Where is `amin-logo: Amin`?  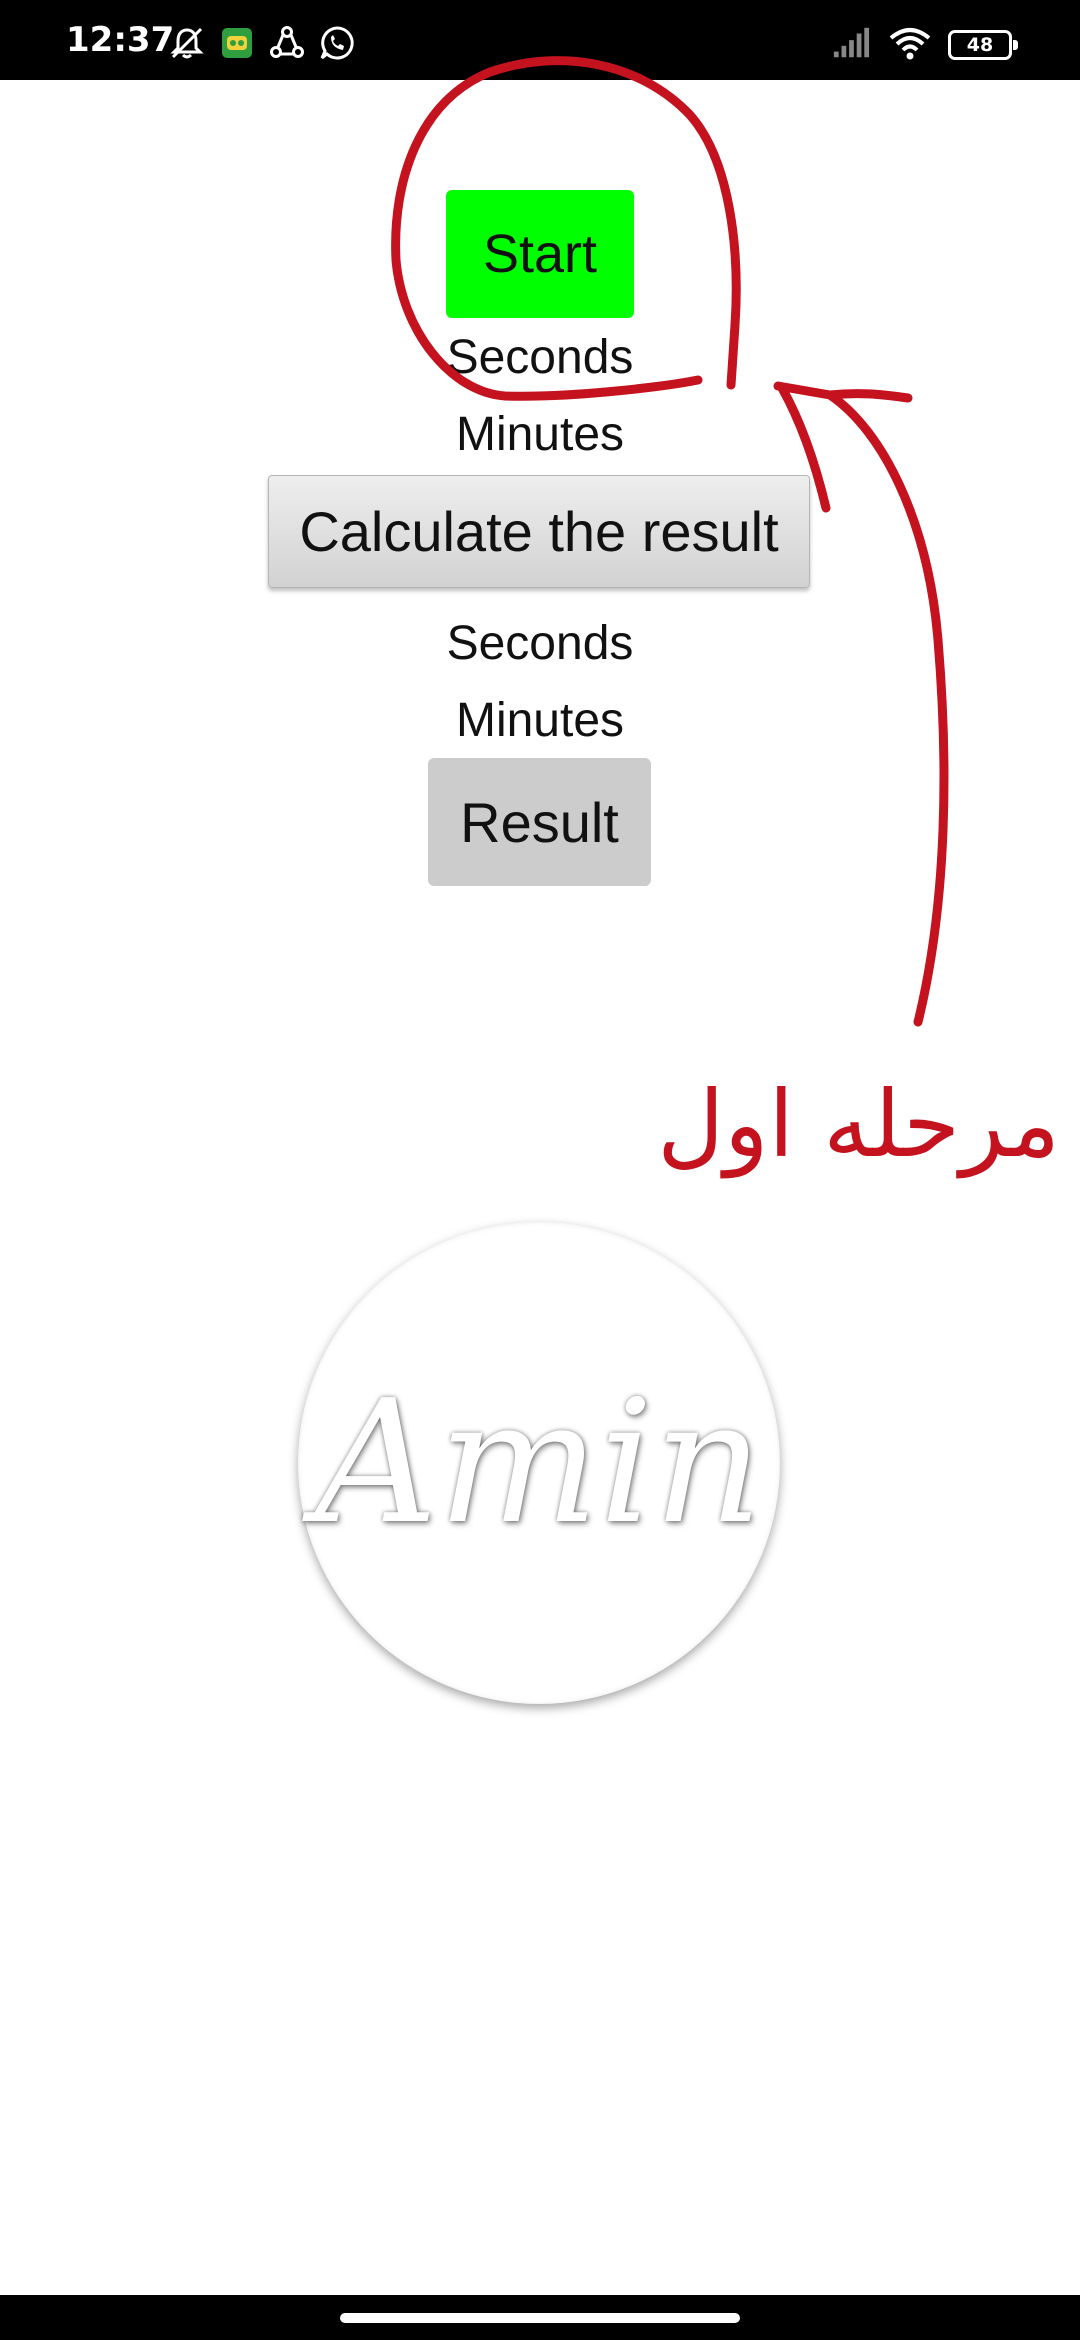 amin-logo: Amin is located at coordinates (539, 1463).